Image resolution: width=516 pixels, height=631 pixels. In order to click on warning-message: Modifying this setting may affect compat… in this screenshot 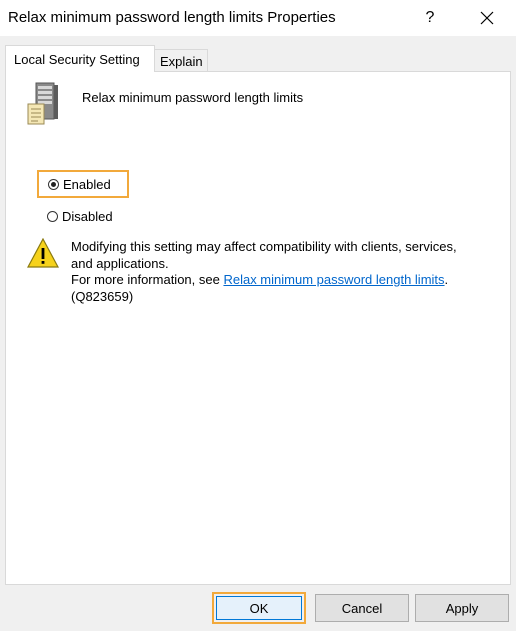, I will do `click(281, 272)`.